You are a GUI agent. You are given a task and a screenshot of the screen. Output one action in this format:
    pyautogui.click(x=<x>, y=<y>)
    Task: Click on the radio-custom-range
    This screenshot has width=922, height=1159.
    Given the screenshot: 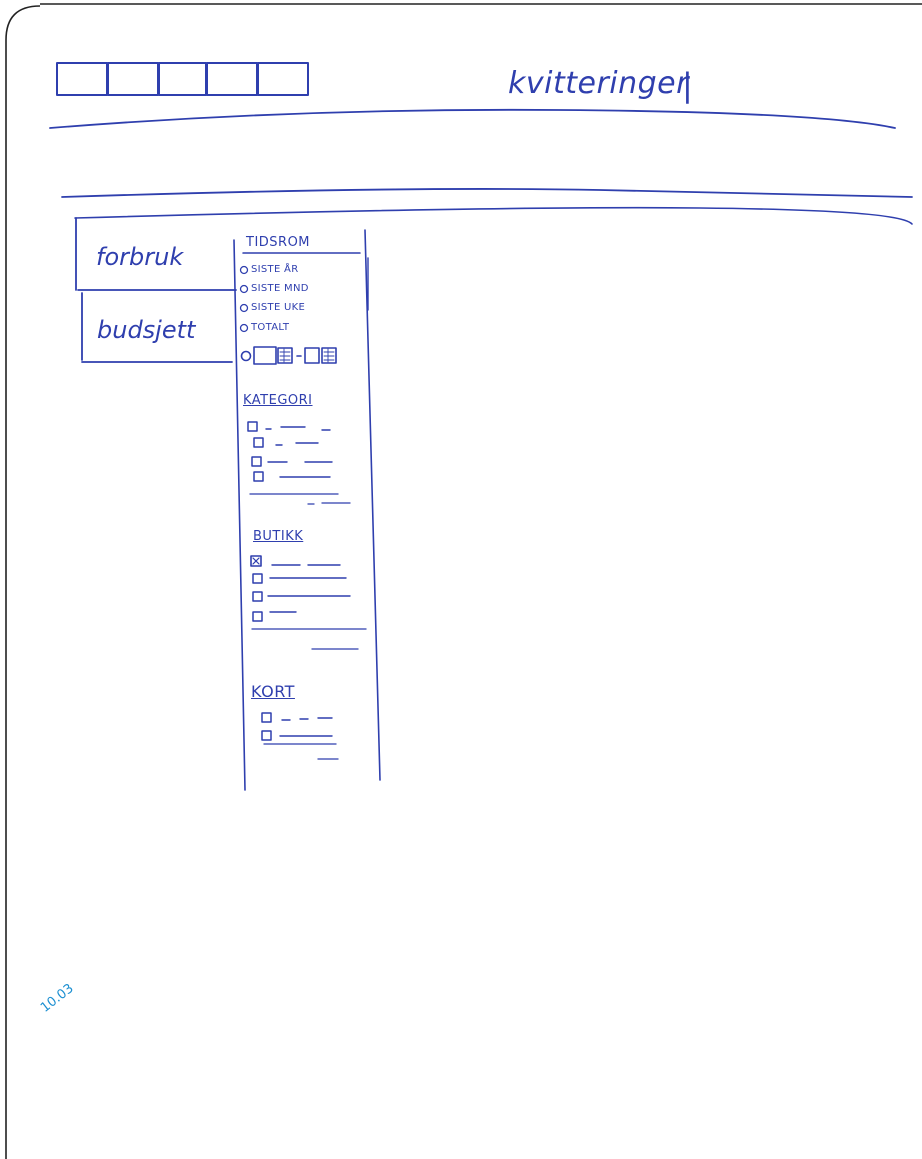 What is the action you would take?
    pyautogui.click(x=246, y=356)
    